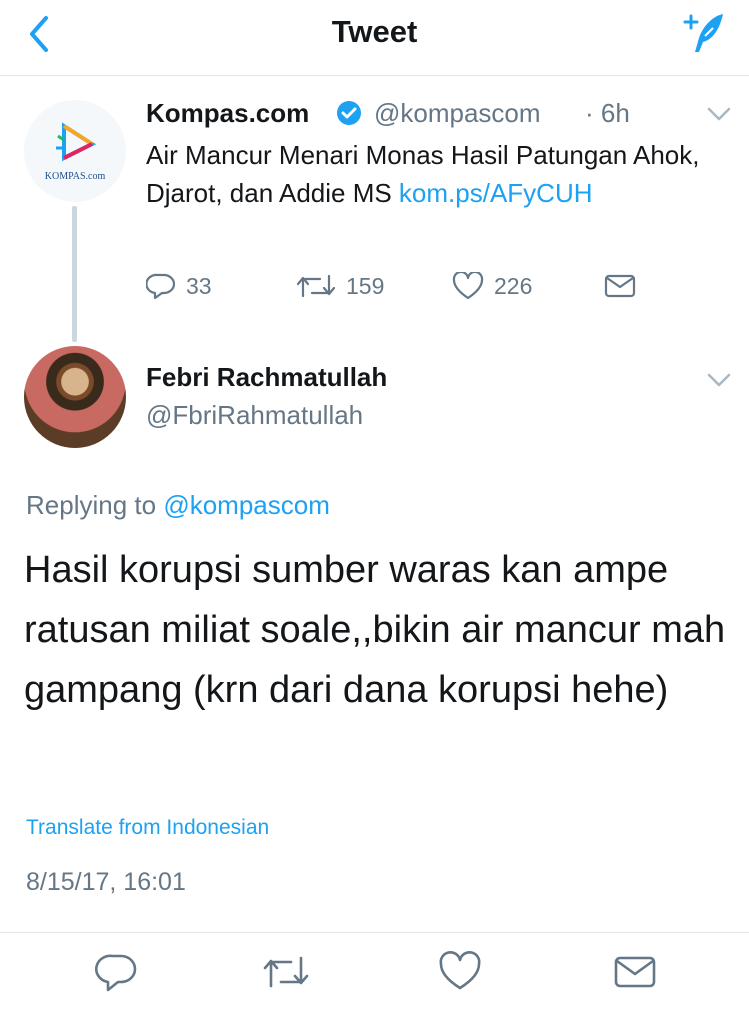 The width and height of the screenshot is (749, 1014). What do you see at coordinates (75, 176) in the screenshot?
I see `svg-text: KOMPAS.com` at bounding box center [75, 176].